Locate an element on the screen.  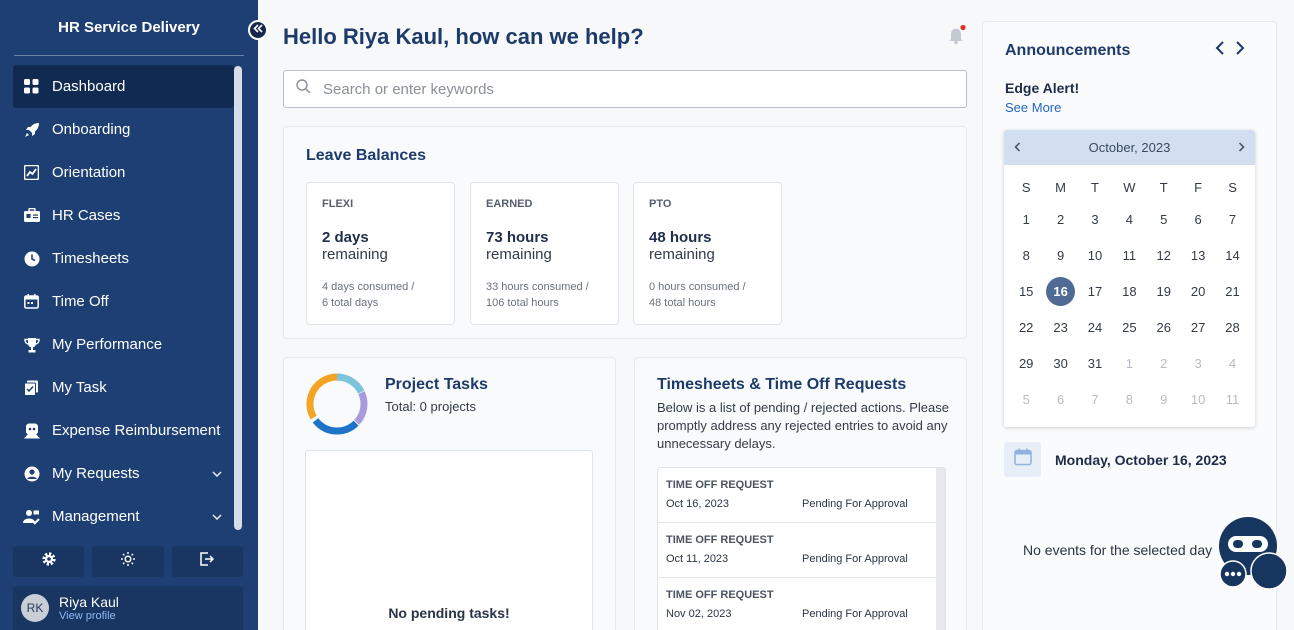
calendar-day-next-month: 8 is located at coordinates (1129, 399).